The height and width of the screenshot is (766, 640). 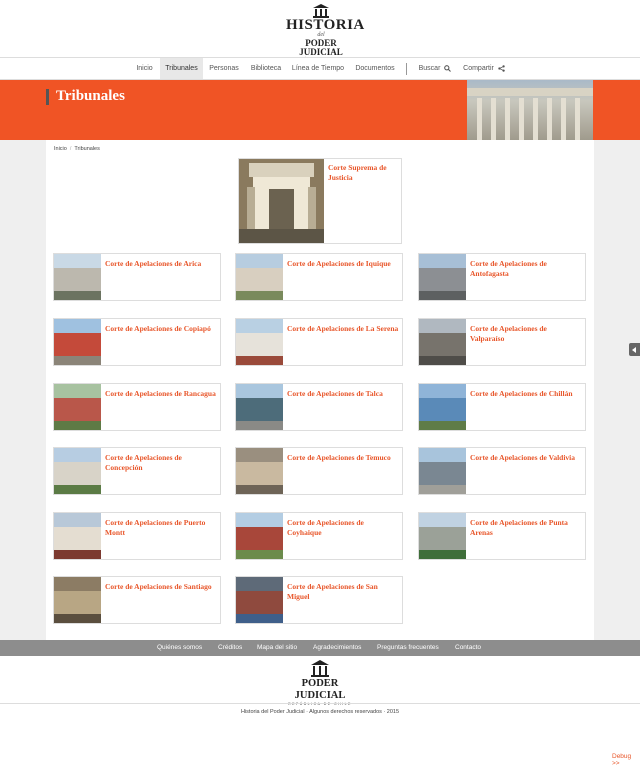 I want to click on court-card-chillan: Corte de Apelaciones de Chillán, so click(x=502, y=407).